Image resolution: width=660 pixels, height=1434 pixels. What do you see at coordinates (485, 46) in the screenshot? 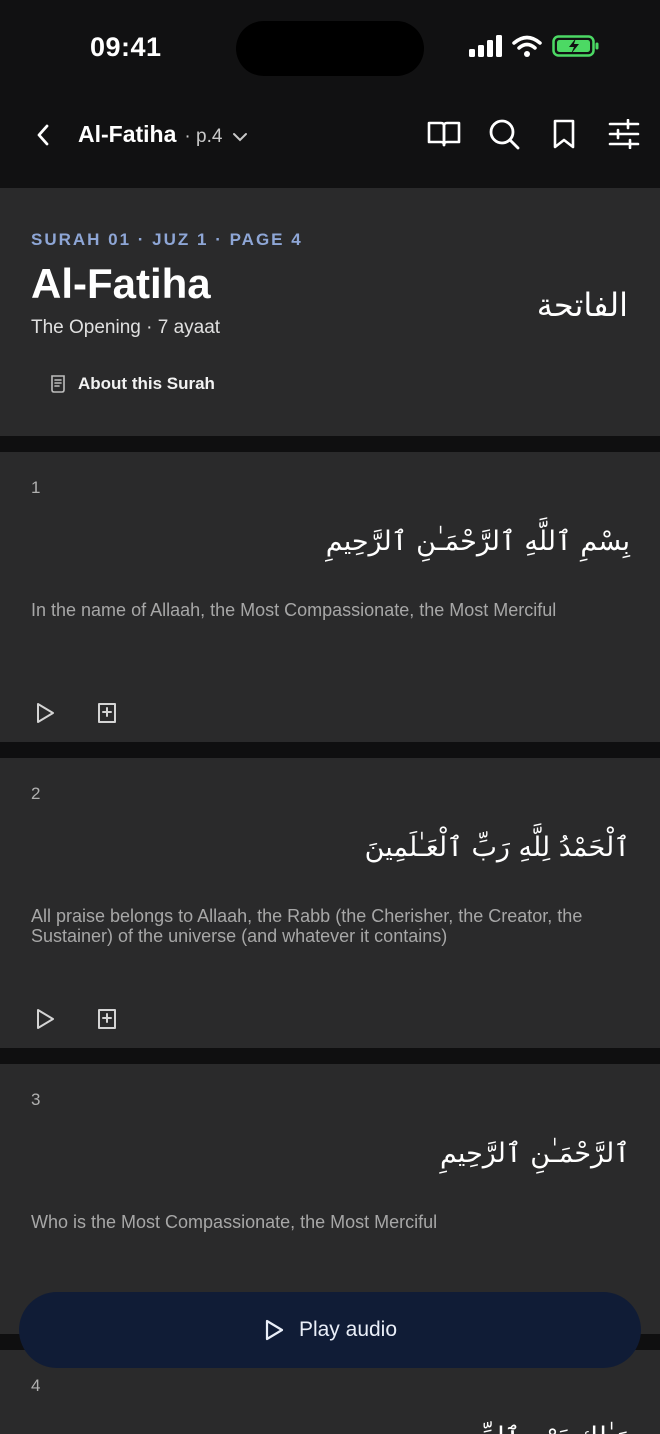
I see `signal-icon` at bounding box center [485, 46].